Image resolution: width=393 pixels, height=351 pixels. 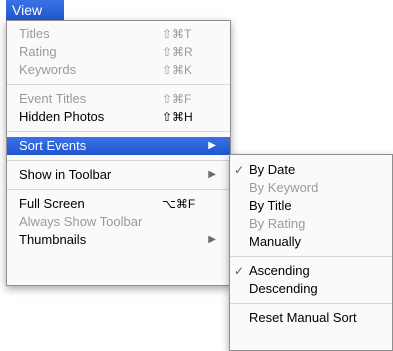 What do you see at coordinates (177, 99) in the screenshot?
I see `menu-item-shortcut: ⇧⌘F` at bounding box center [177, 99].